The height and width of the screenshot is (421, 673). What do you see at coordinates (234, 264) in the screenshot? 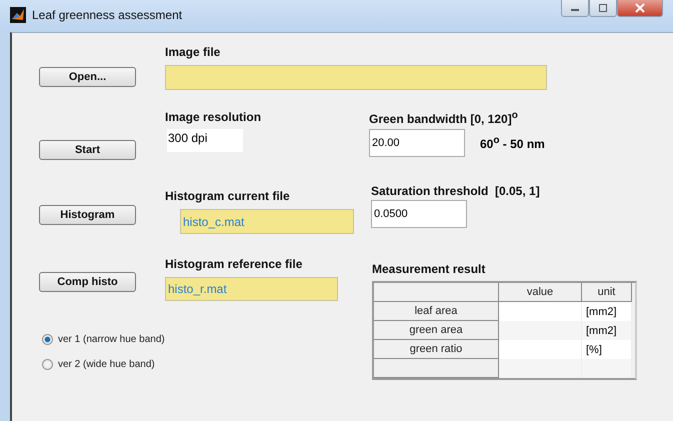
I see `histogram-reference-label: Histogram reference file` at bounding box center [234, 264].